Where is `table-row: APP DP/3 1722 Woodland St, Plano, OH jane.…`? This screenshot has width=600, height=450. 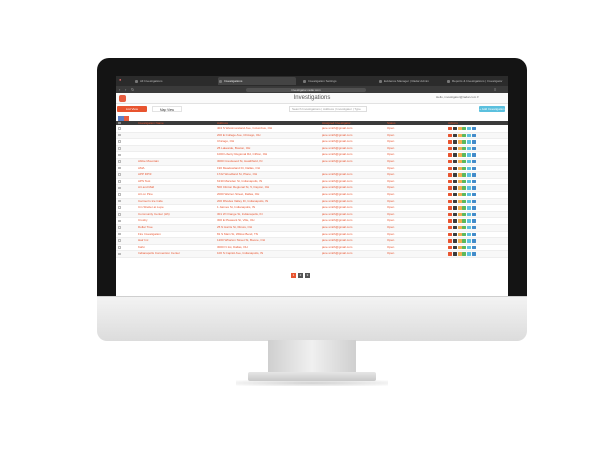 table-row: APP DP/3 1722 Woodland St, Plano, OH jane.… is located at coordinates (312, 175).